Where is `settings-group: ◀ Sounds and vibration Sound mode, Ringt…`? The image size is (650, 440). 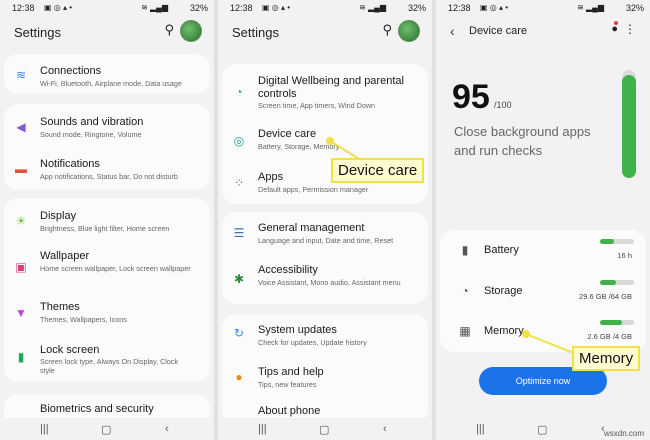
settings-group: ◀ Sounds and vibration Sound mode, Ringt… is located at coordinates (107, 147).